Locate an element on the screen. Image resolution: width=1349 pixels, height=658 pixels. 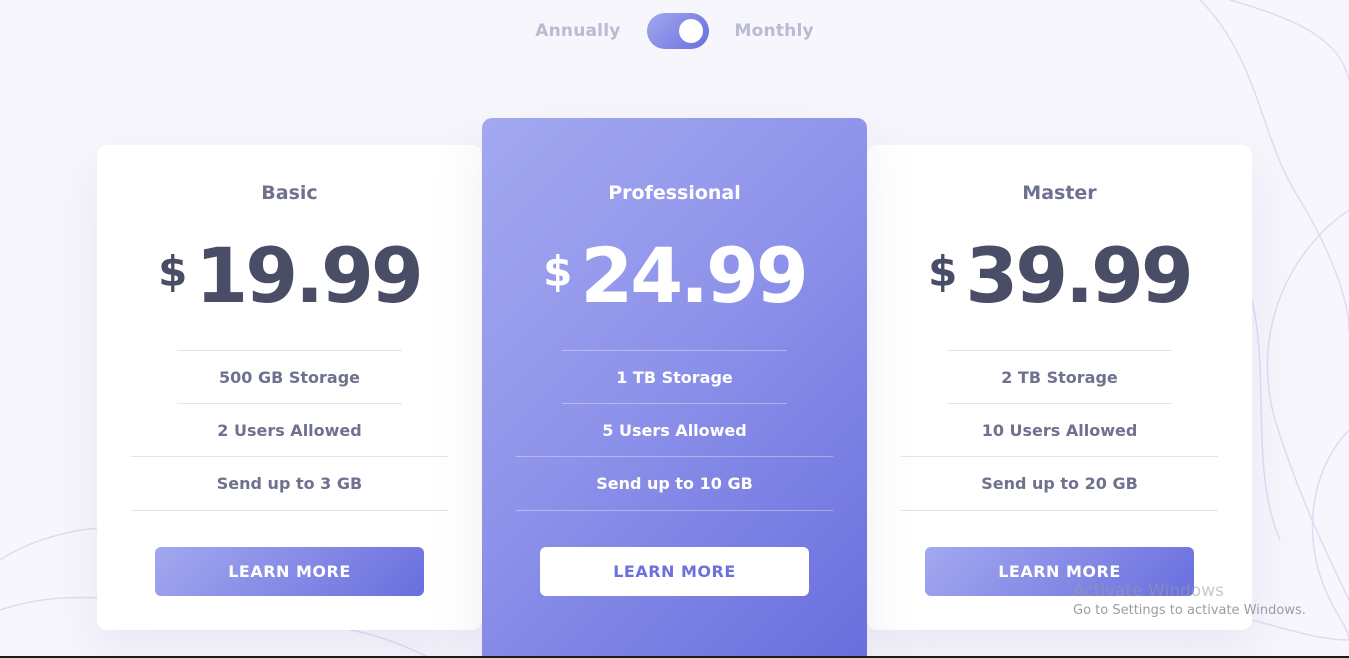
billing-period-switch is located at coordinates (677, 31).